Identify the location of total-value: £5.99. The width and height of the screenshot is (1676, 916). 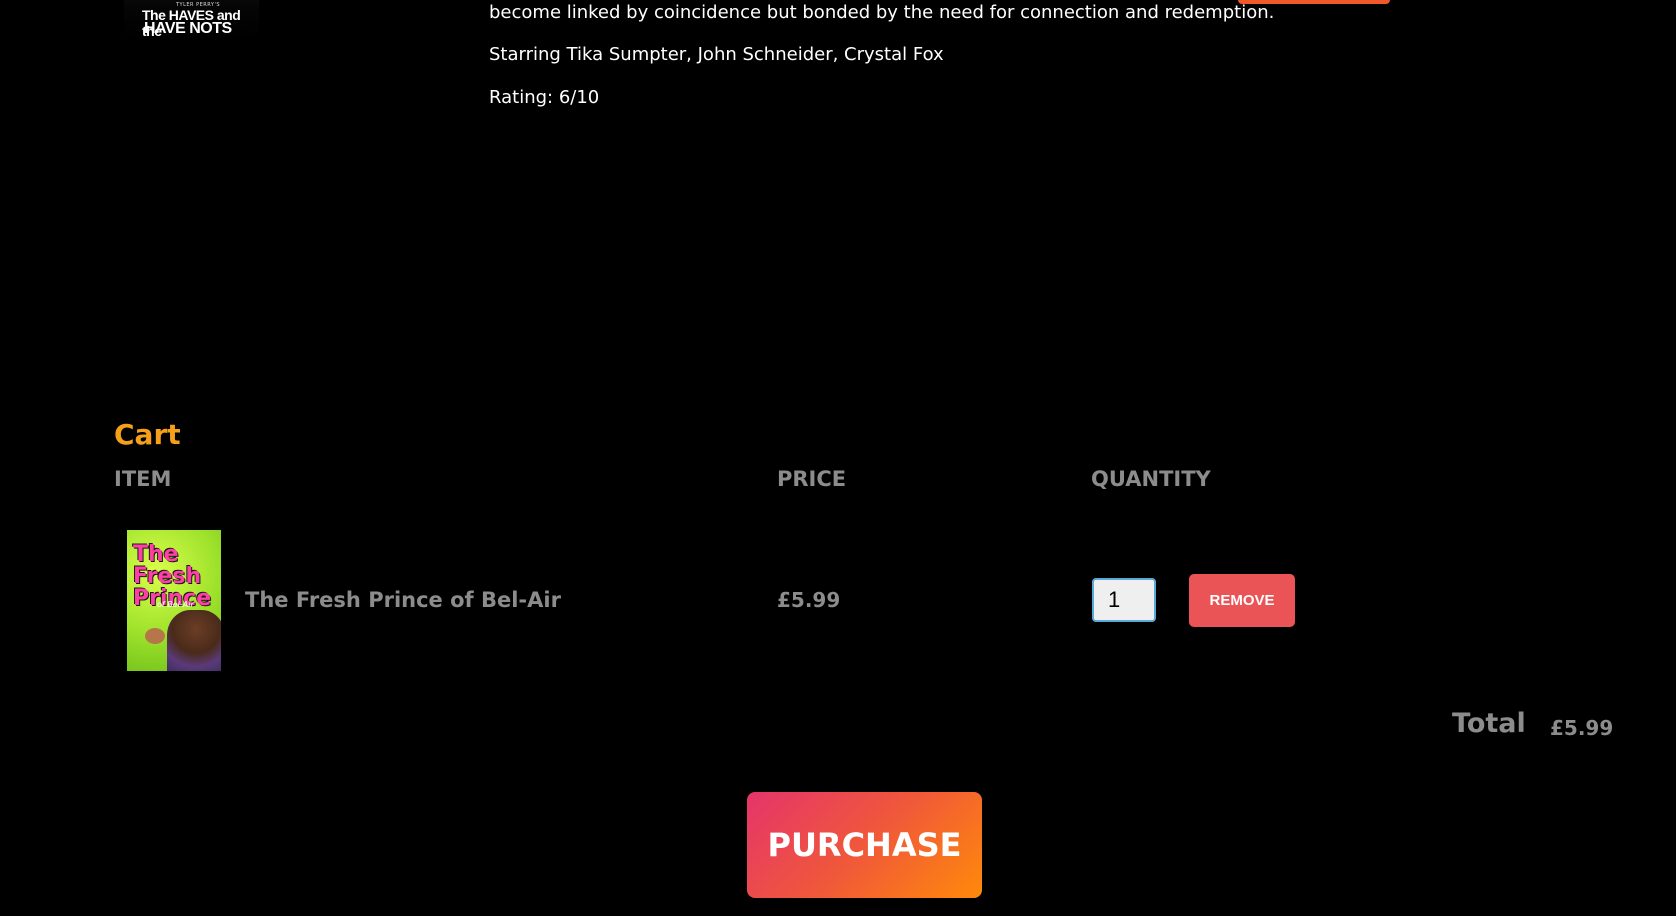
(1582, 728).